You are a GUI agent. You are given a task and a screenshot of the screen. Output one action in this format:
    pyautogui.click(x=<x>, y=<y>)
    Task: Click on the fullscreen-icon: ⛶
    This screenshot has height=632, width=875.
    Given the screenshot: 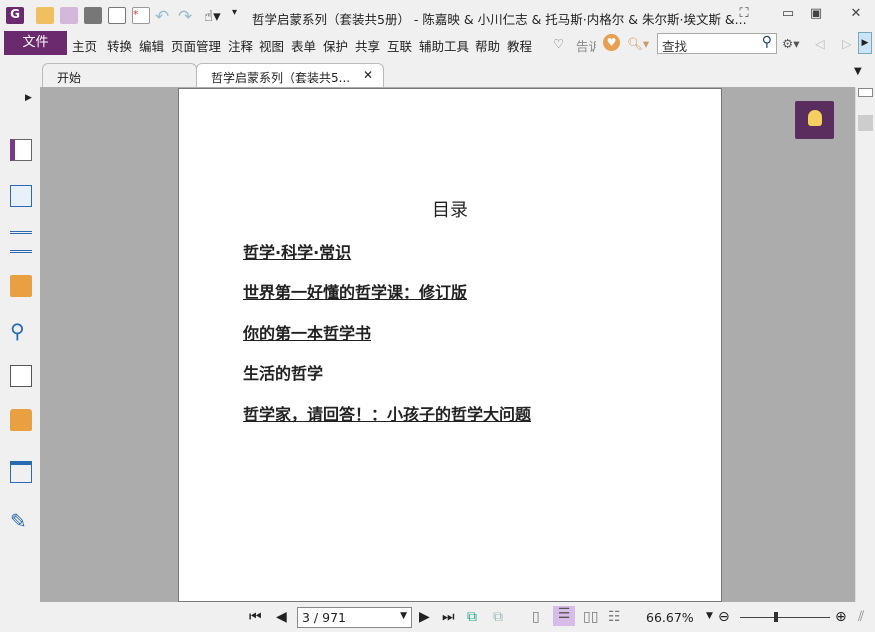 What is the action you would take?
    pyautogui.click(x=744, y=14)
    